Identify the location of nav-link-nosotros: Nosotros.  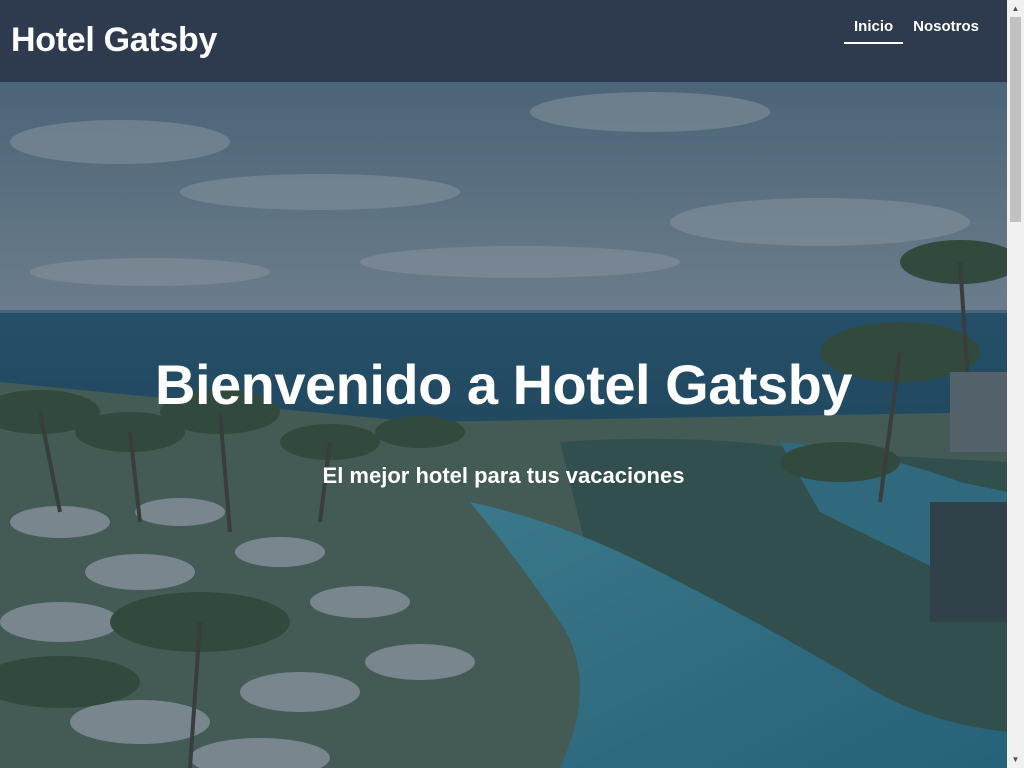
(946, 29).